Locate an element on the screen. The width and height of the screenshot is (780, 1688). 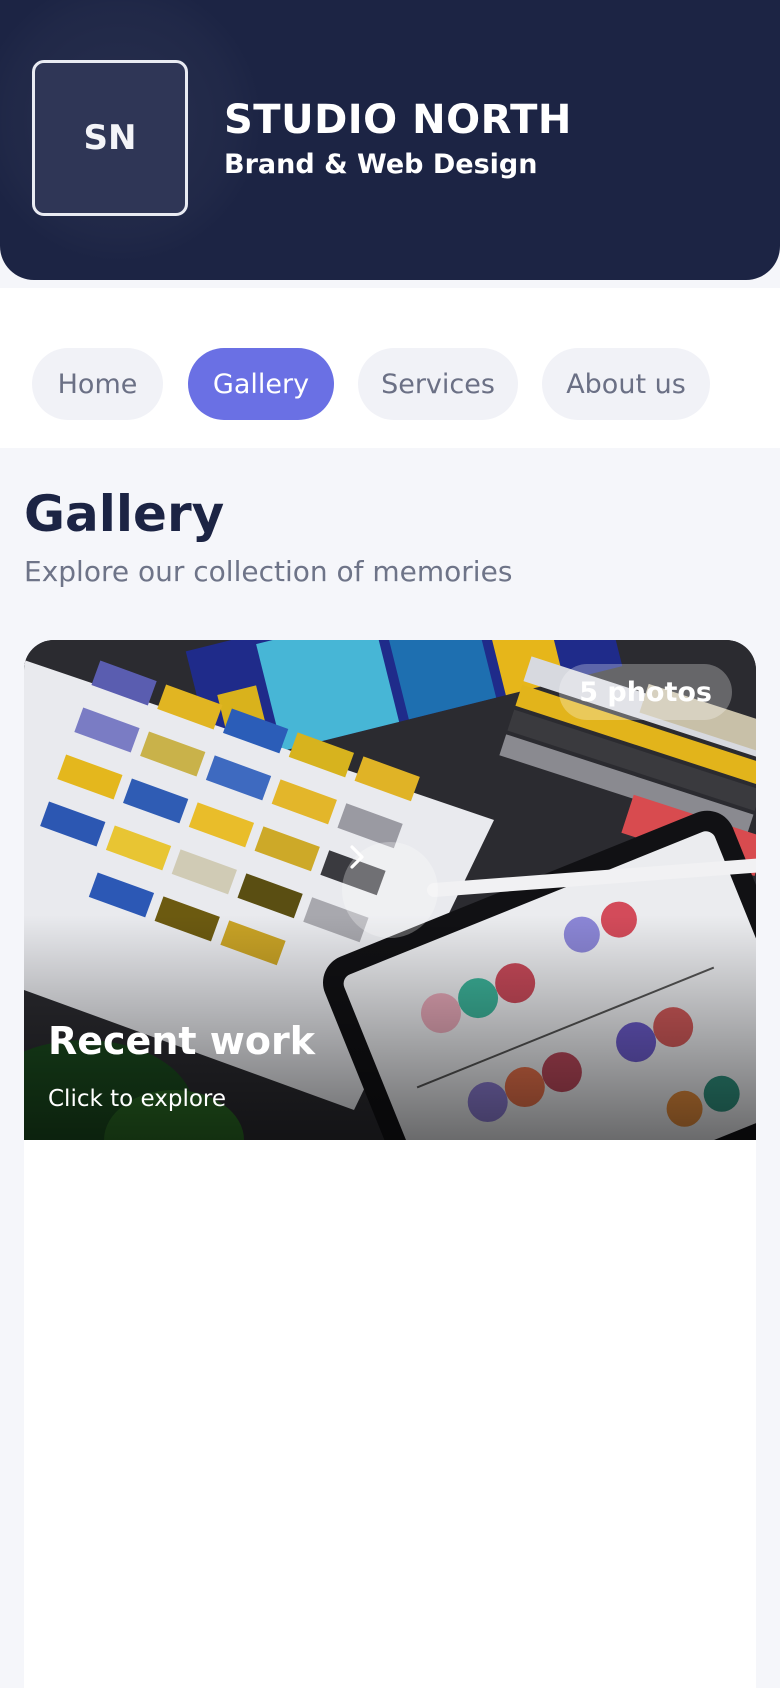
page-subtitle: Explore our collection of memories is located at coordinates (268, 571).